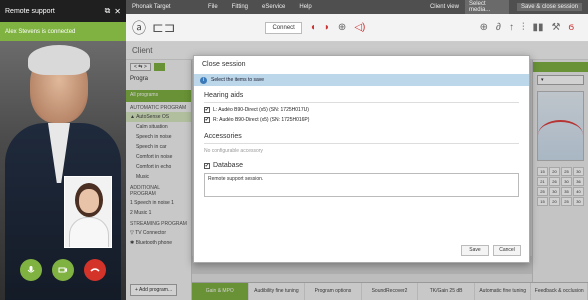  Describe the element at coordinates (59, 60) in the screenshot. I see `video-person-hair` at that location.